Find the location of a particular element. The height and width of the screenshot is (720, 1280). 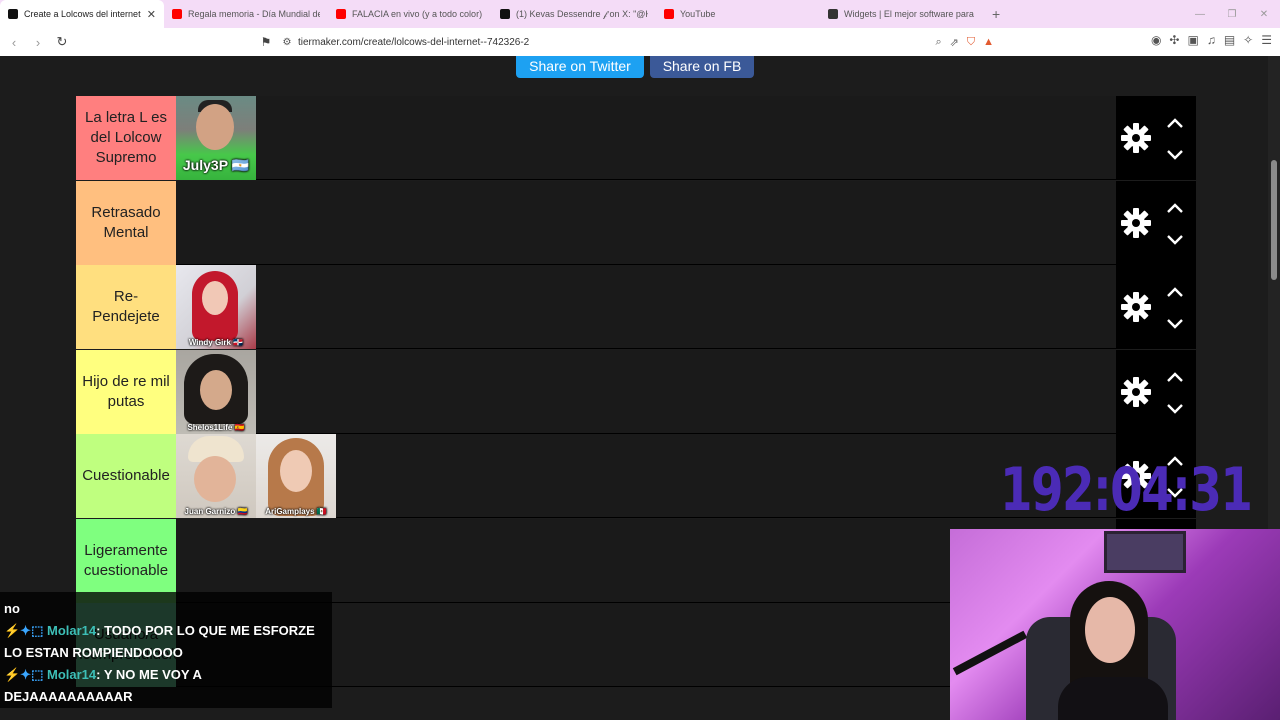

tier-item-thumbnail: Juan Garnizo 🇨🇴 is located at coordinates (216, 476).